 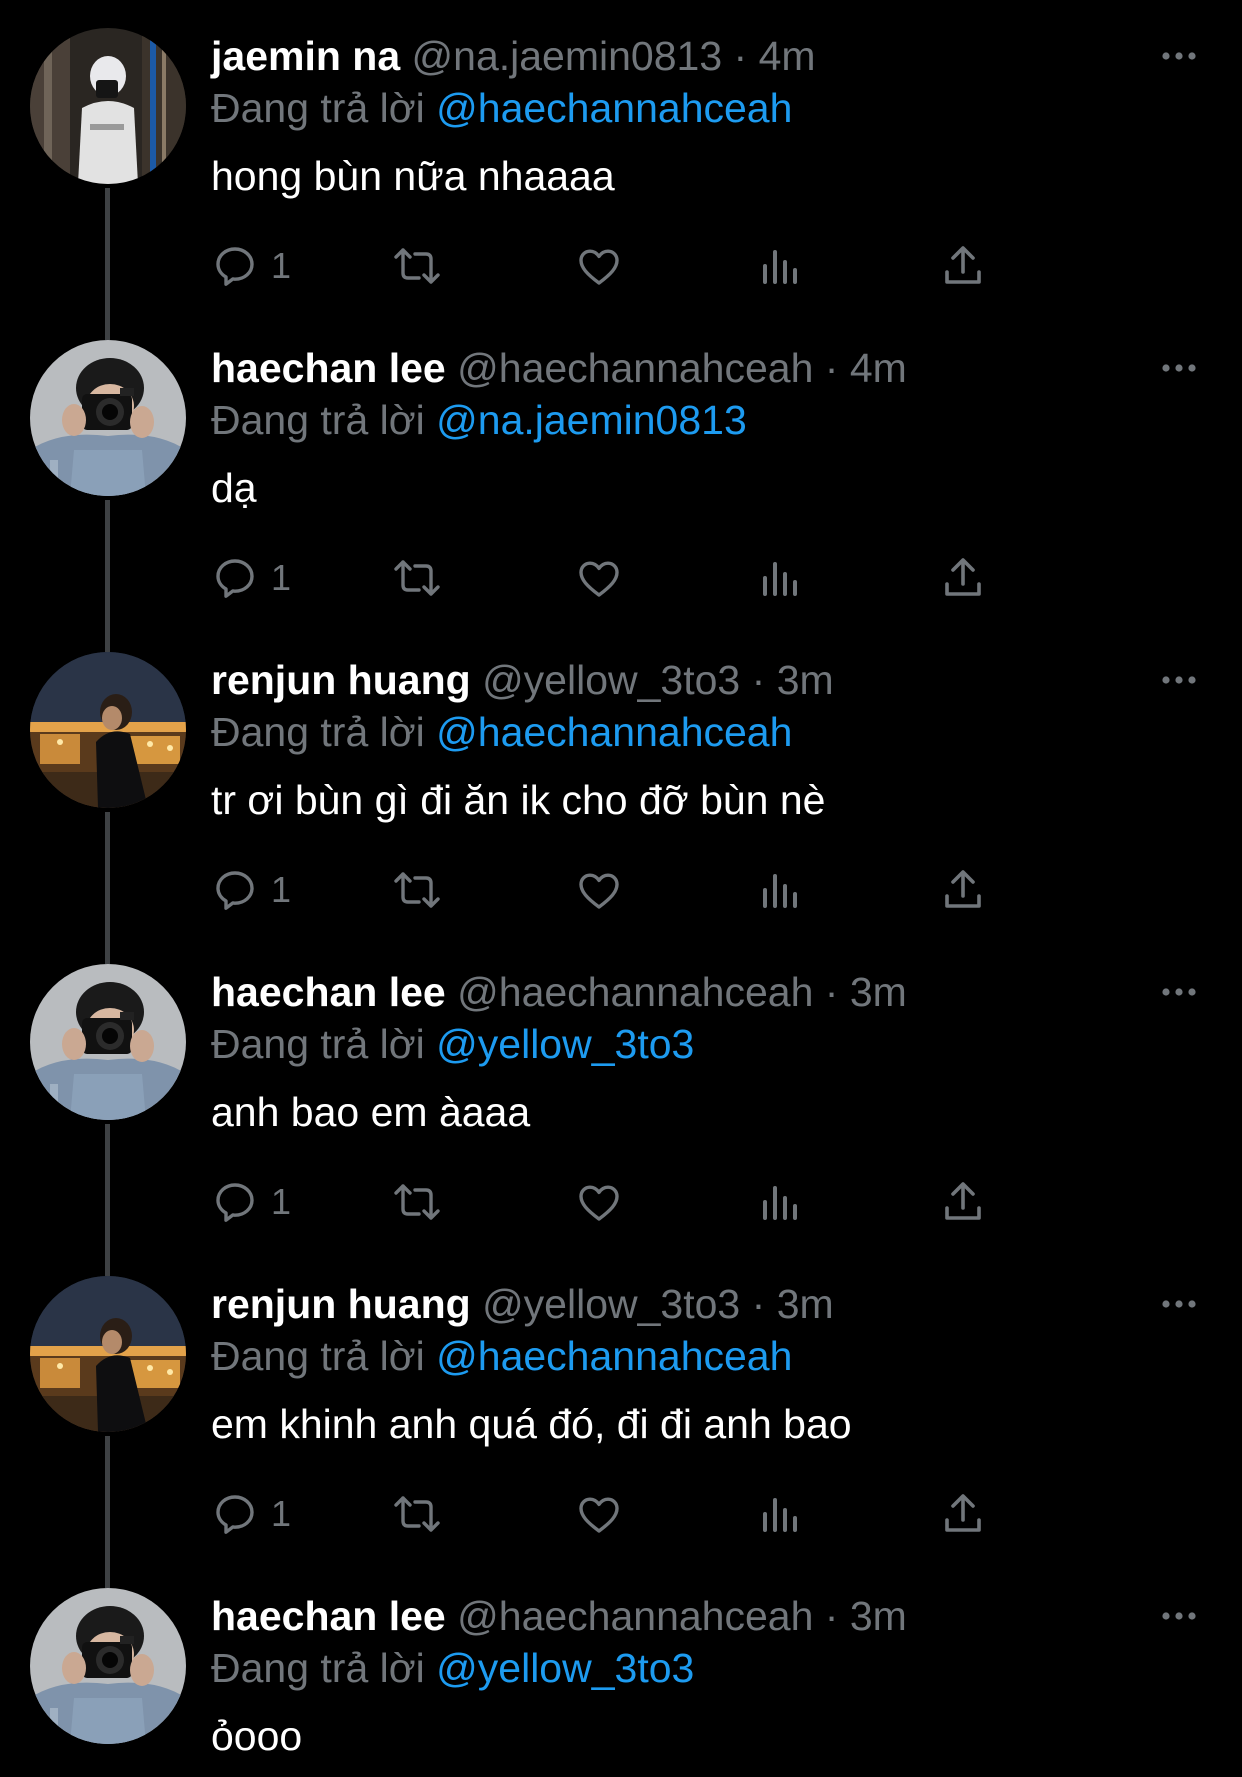 What do you see at coordinates (567, 56) in the screenshot?
I see `user-handle: @na.jaemin0813` at bounding box center [567, 56].